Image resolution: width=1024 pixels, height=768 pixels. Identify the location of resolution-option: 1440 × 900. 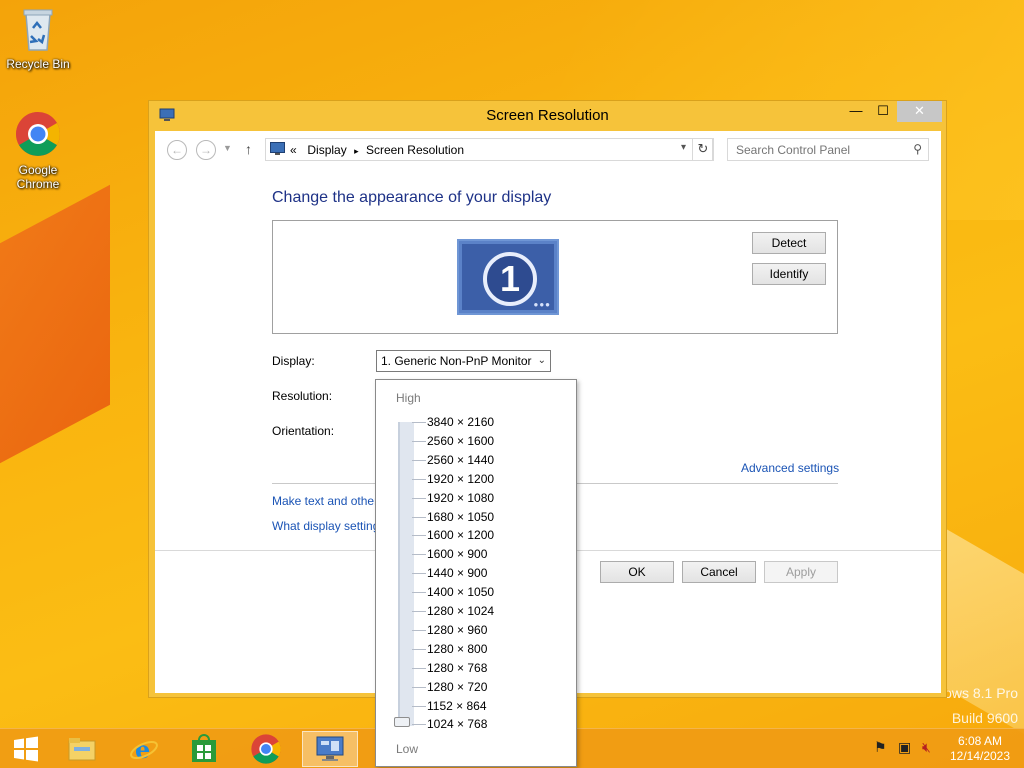
(457, 573).